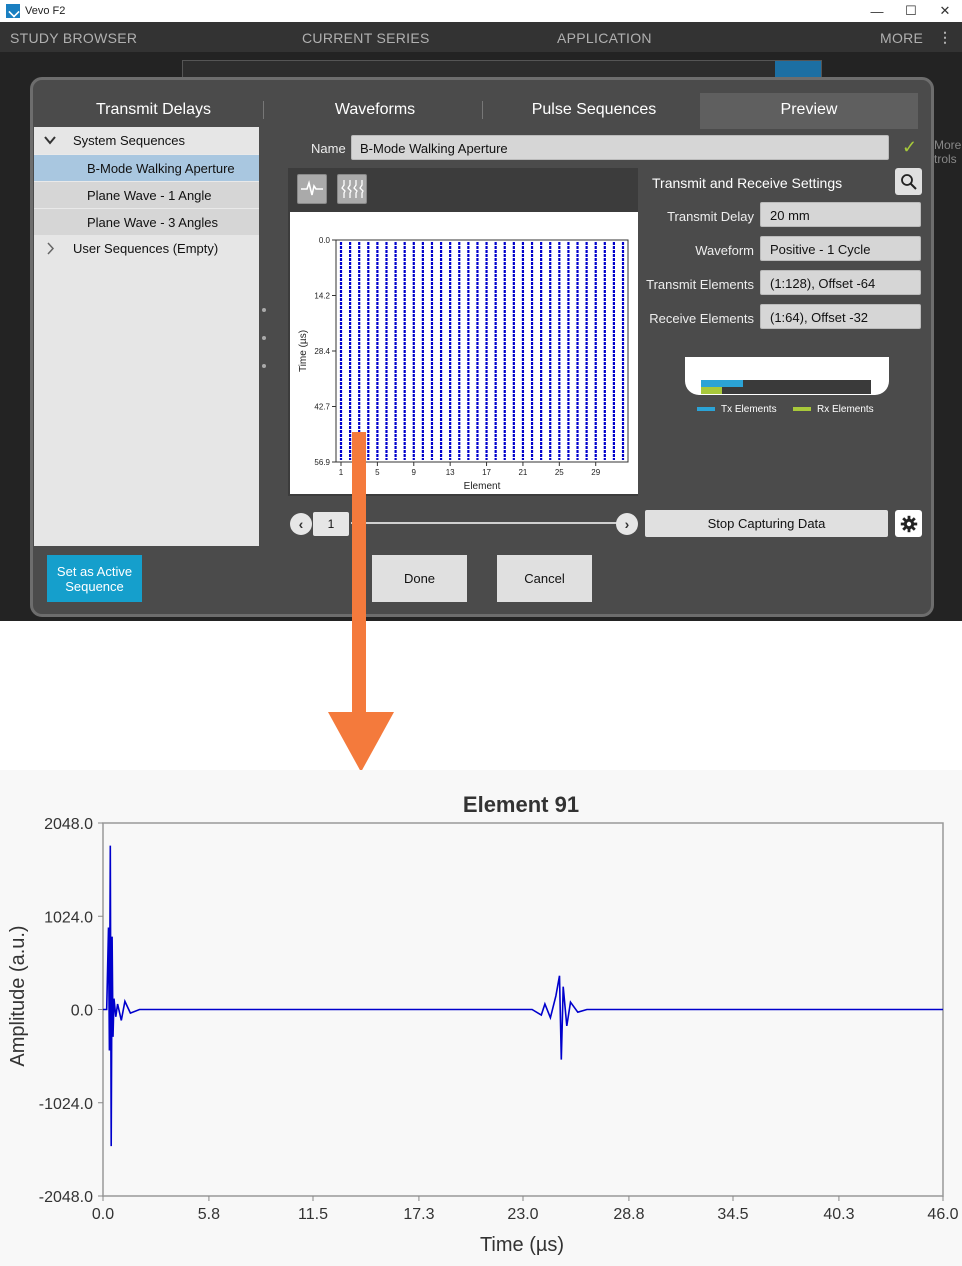 Image resolution: width=962 pixels, height=1266 pixels. What do you see at coordinates (766, 523) in the screenshot?
I see `stop-capturing-button: Stop Capturing Data` at bounding box center [766, 523].